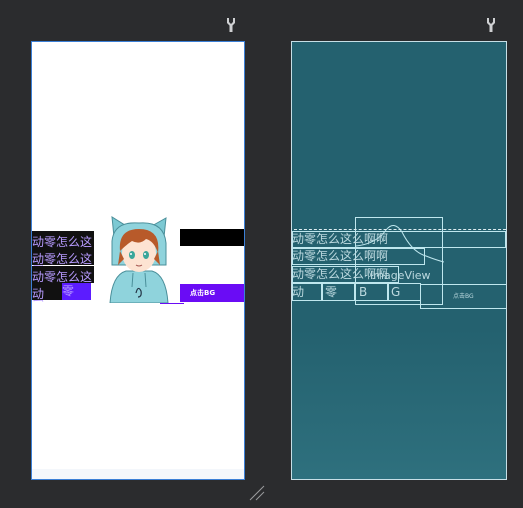 The image size is (523, 508). Describe the element at coordinates (307, 292) in the screenshot. I see `text-row-outline: 动` at that location.